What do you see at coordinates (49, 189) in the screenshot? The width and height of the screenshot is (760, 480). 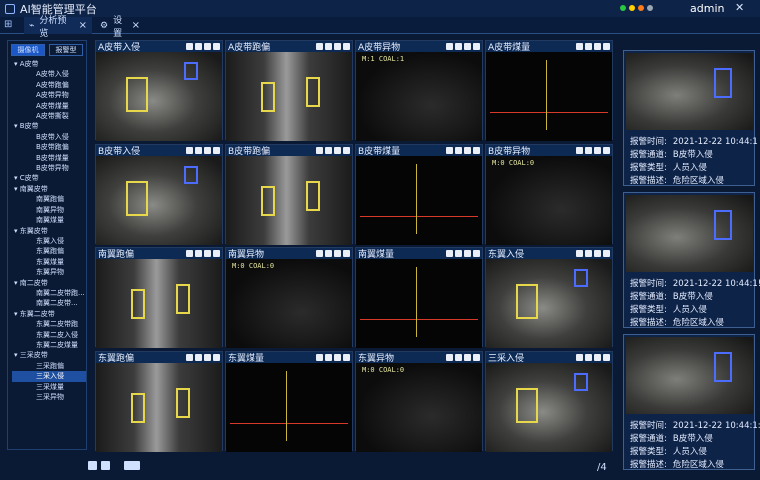 I see `tree-item: ▾ 南翼皮带` at bounding box center [49, 189].